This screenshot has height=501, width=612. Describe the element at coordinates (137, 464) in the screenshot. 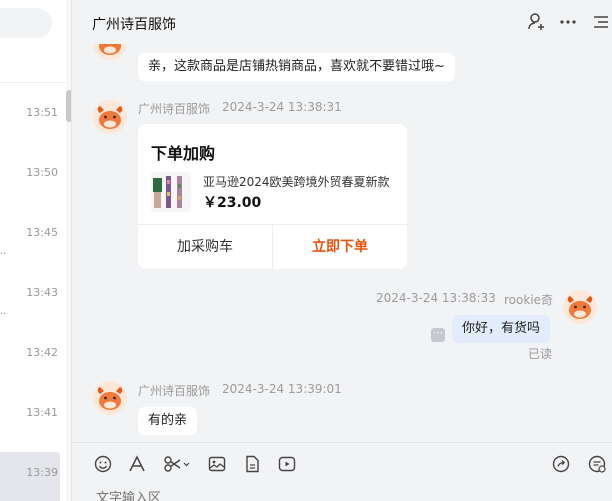

I see `font-icon` at that location.